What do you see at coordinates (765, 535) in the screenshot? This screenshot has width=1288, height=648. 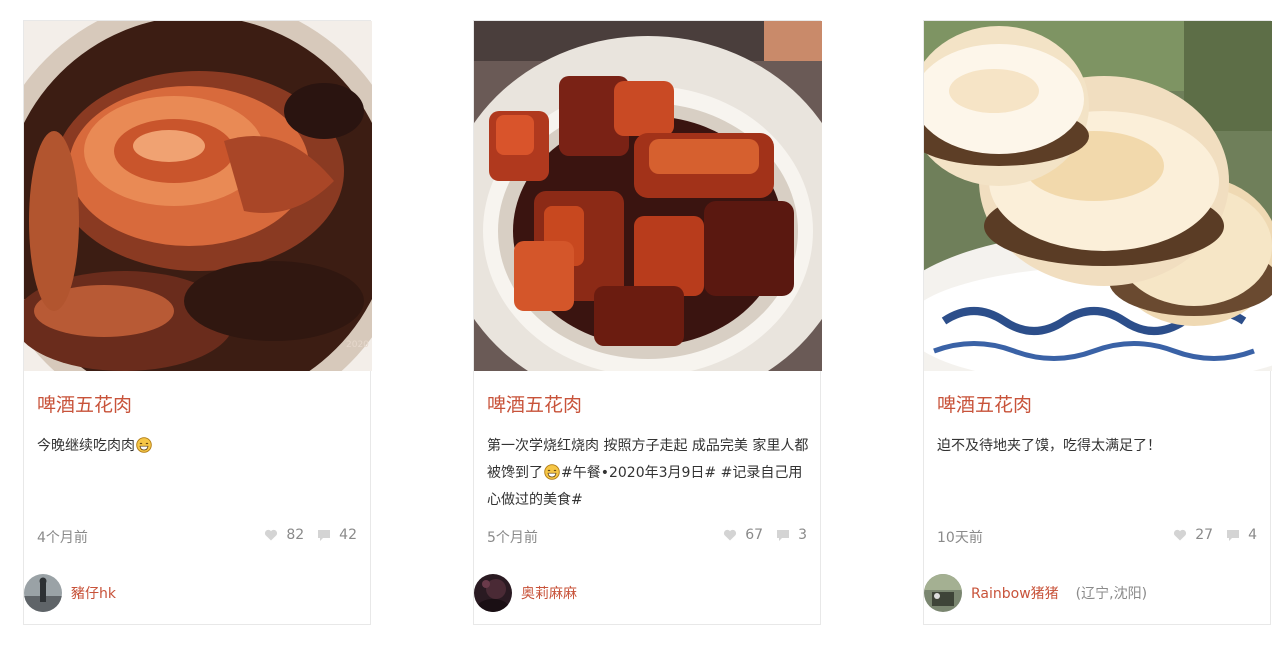 I see `post-stats: 67 3` at bounding box center [765, 535].